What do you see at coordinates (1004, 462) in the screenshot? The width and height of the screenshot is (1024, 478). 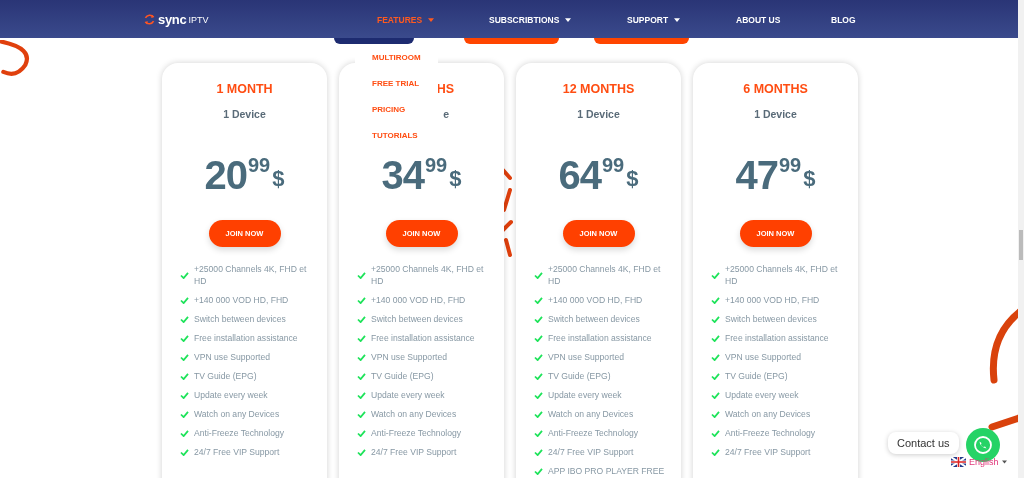 I see `caret-icon` at bounding box center [1004, 462].